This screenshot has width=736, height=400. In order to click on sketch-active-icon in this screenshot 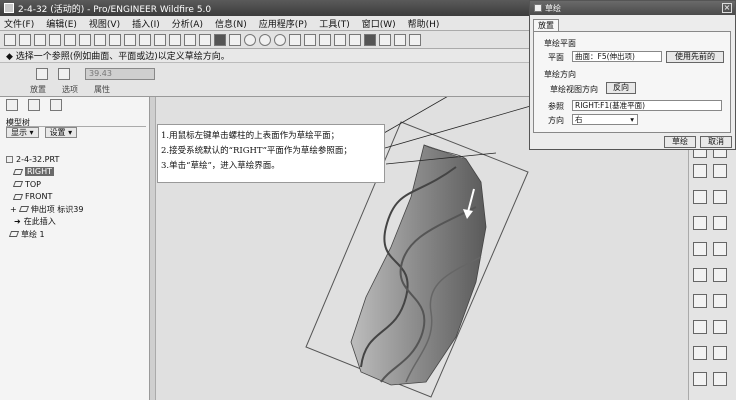, I will do `click(220, 39)`.